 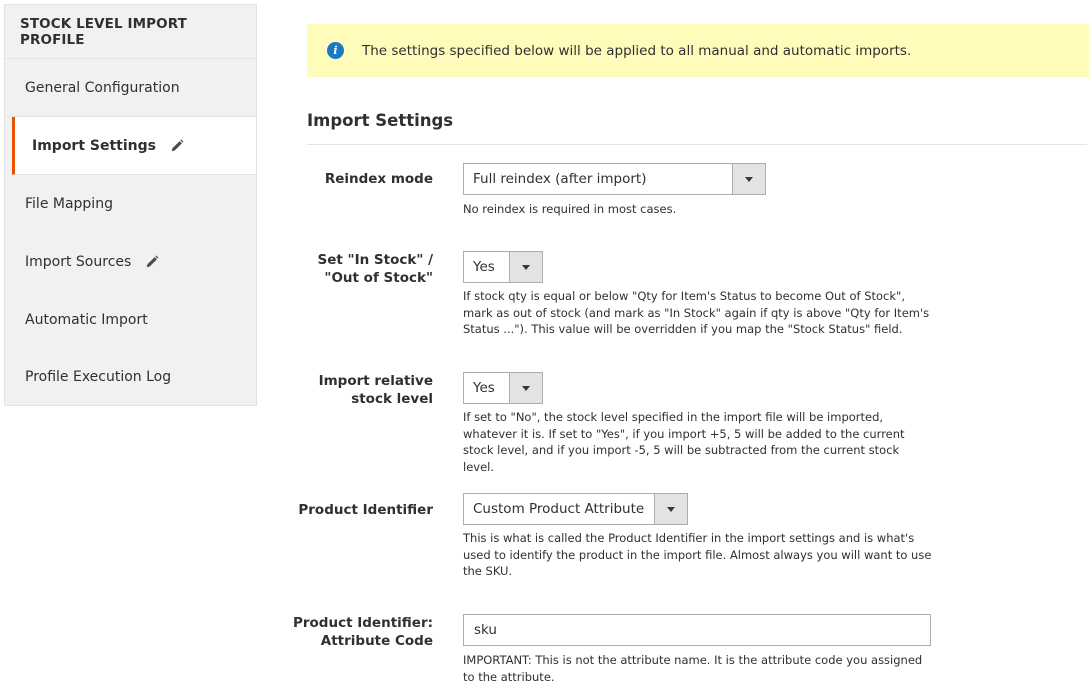 What do you see at coordinates (375, 260) in the screenshot?
I see `field-label-line: Set "In Stock" /` at bounding box center [375, 260].